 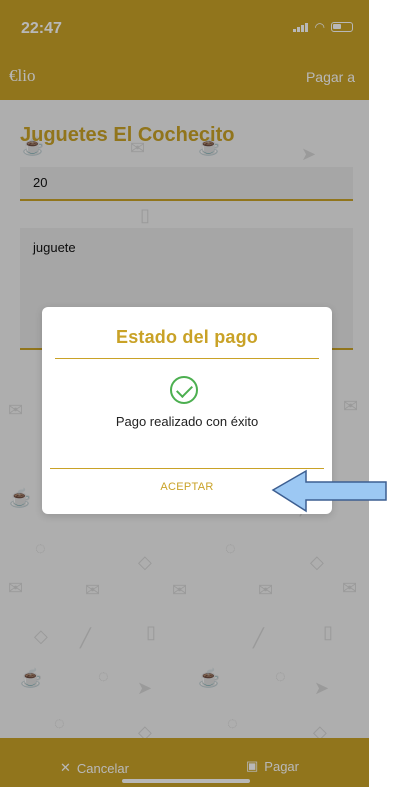 What do you see at coordinates (184, 390) in the screenshot?
I see `check-icon` at bounding box center [184, 390].